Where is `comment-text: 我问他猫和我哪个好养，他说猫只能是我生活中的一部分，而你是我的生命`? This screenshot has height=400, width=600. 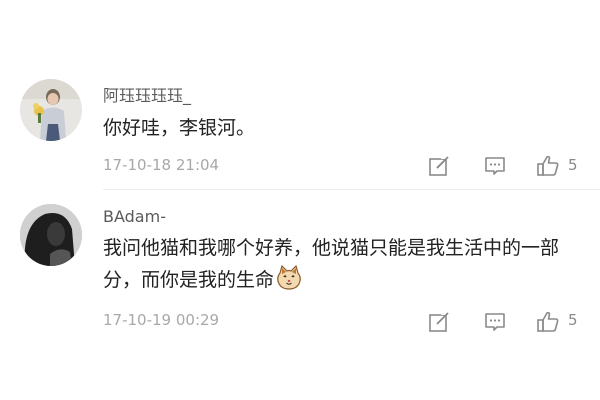
comment-text: 我问他猫和我哪个好养，他说猫只能是我生活中的一部分，而你是我的生命 is located at coordinates (348, 264).